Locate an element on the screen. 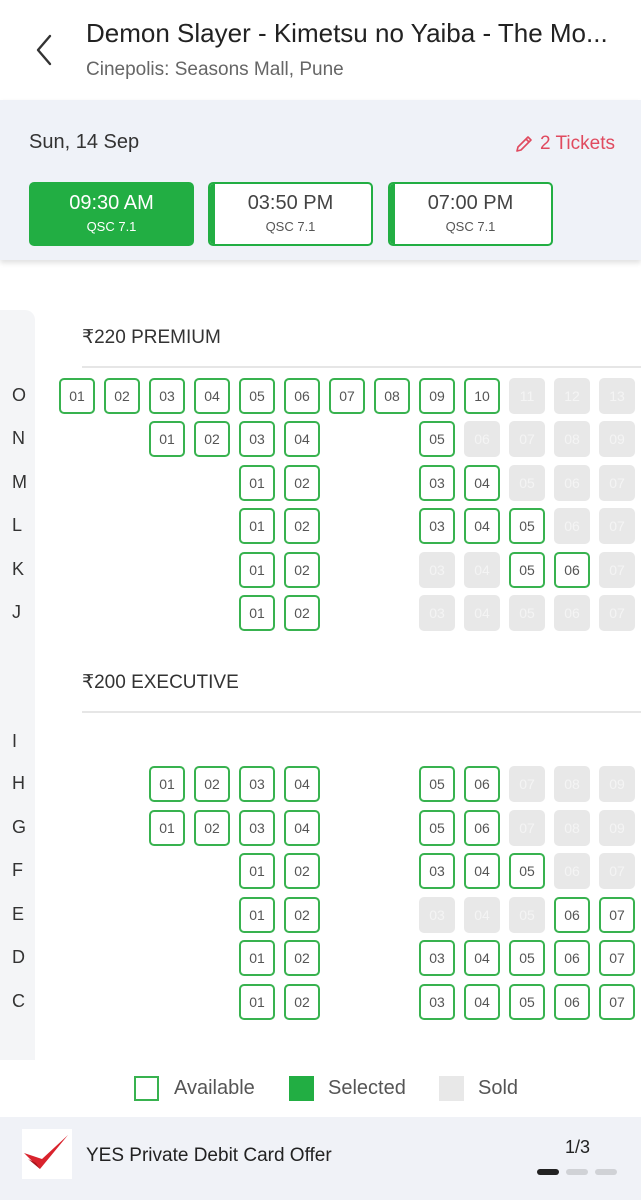 The height and width of the screenshot is (1200, 641). show-date: Sun, 14 Sep is located at coordinates (84, 142).